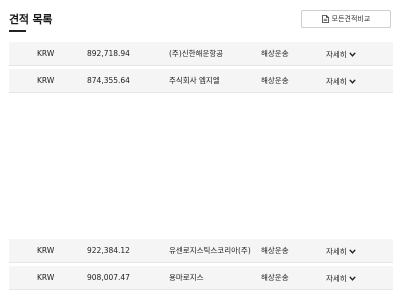 The height and width of the screenshot is (300, 400). Describe the element at coordinates (108, 250) in the screenshot. I see `quote-amount: 922,384.12` at that location.